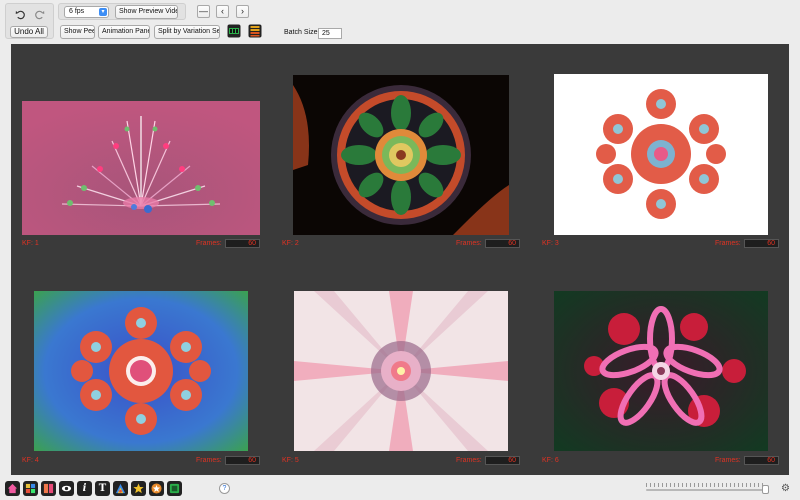 Image resolution: width=800 pixels, height=500 pixels. I want to click on star-badge-icon, so click(156, 488).